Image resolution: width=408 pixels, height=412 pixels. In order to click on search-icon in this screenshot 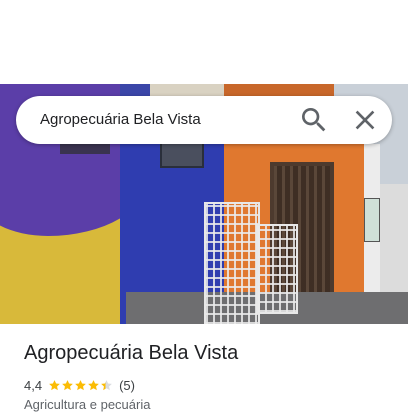, I will do `click(314, 120)`.